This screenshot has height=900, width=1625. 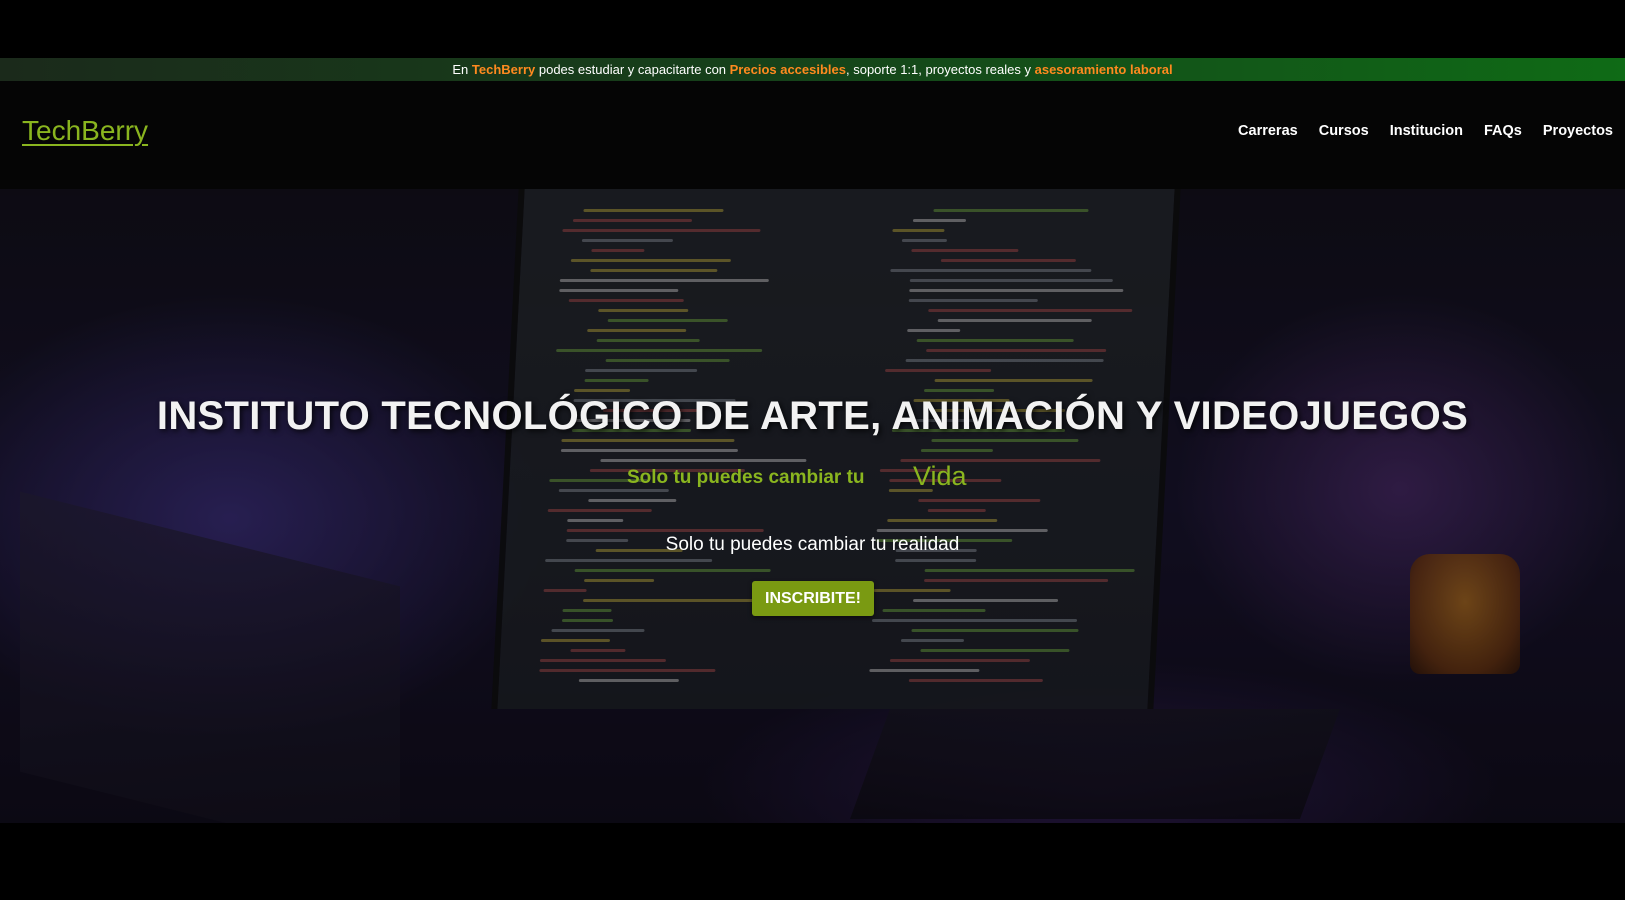 What do you see at coordinates (746, 477) in the screenshot?
I see `typed-static-text: Solo tu puedes cambiar tu` at bounding box center [746, 477].